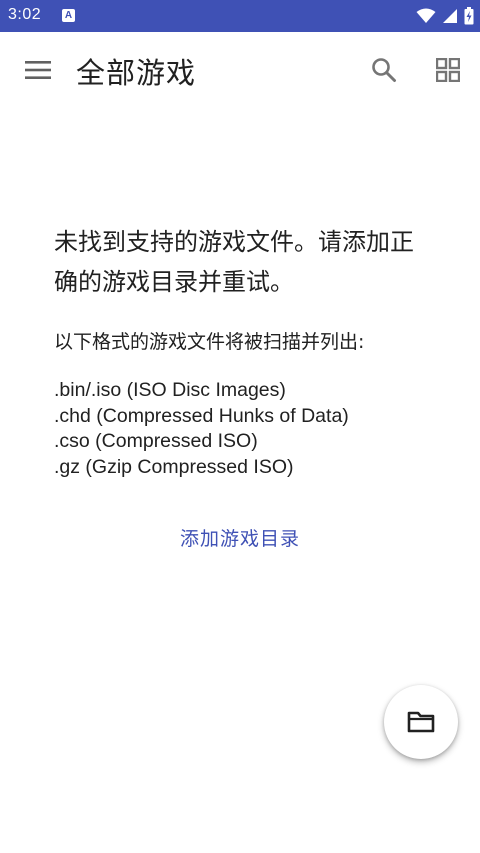 This screenshot has width=480, height=853. What do you see at coordinates (68, 15) in the screenshot?
I see `notification-app-icon: A` at bounding box center [68, 15].